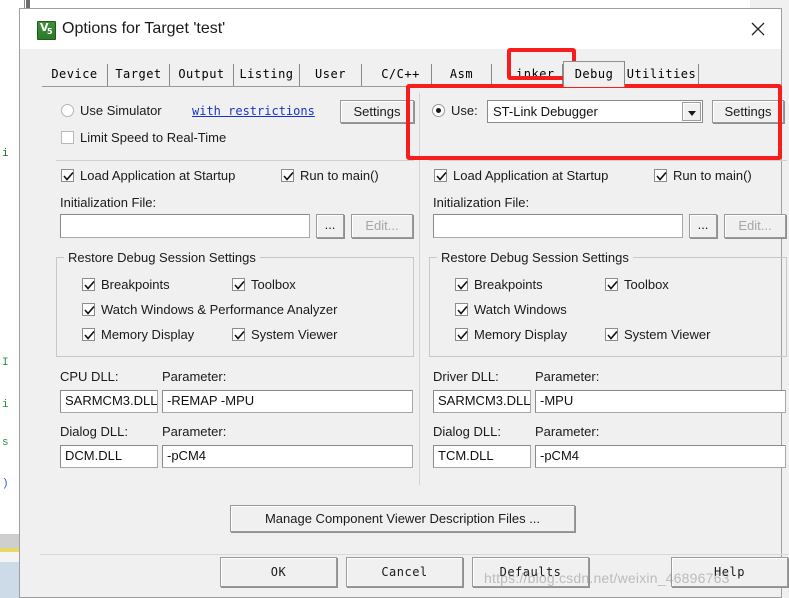  What do you see at coordinates (461, 334) in the screenshot?
I see `memory-display-checkbox-right` at bounding box center [461, 334].